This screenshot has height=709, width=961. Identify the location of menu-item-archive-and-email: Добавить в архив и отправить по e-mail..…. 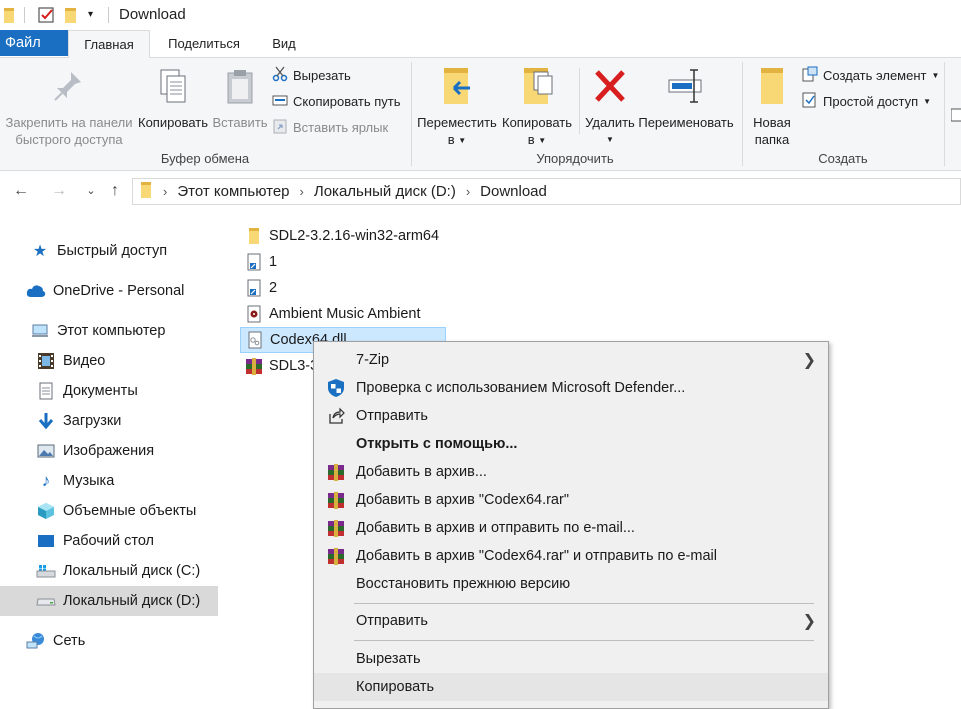
(571, 528).